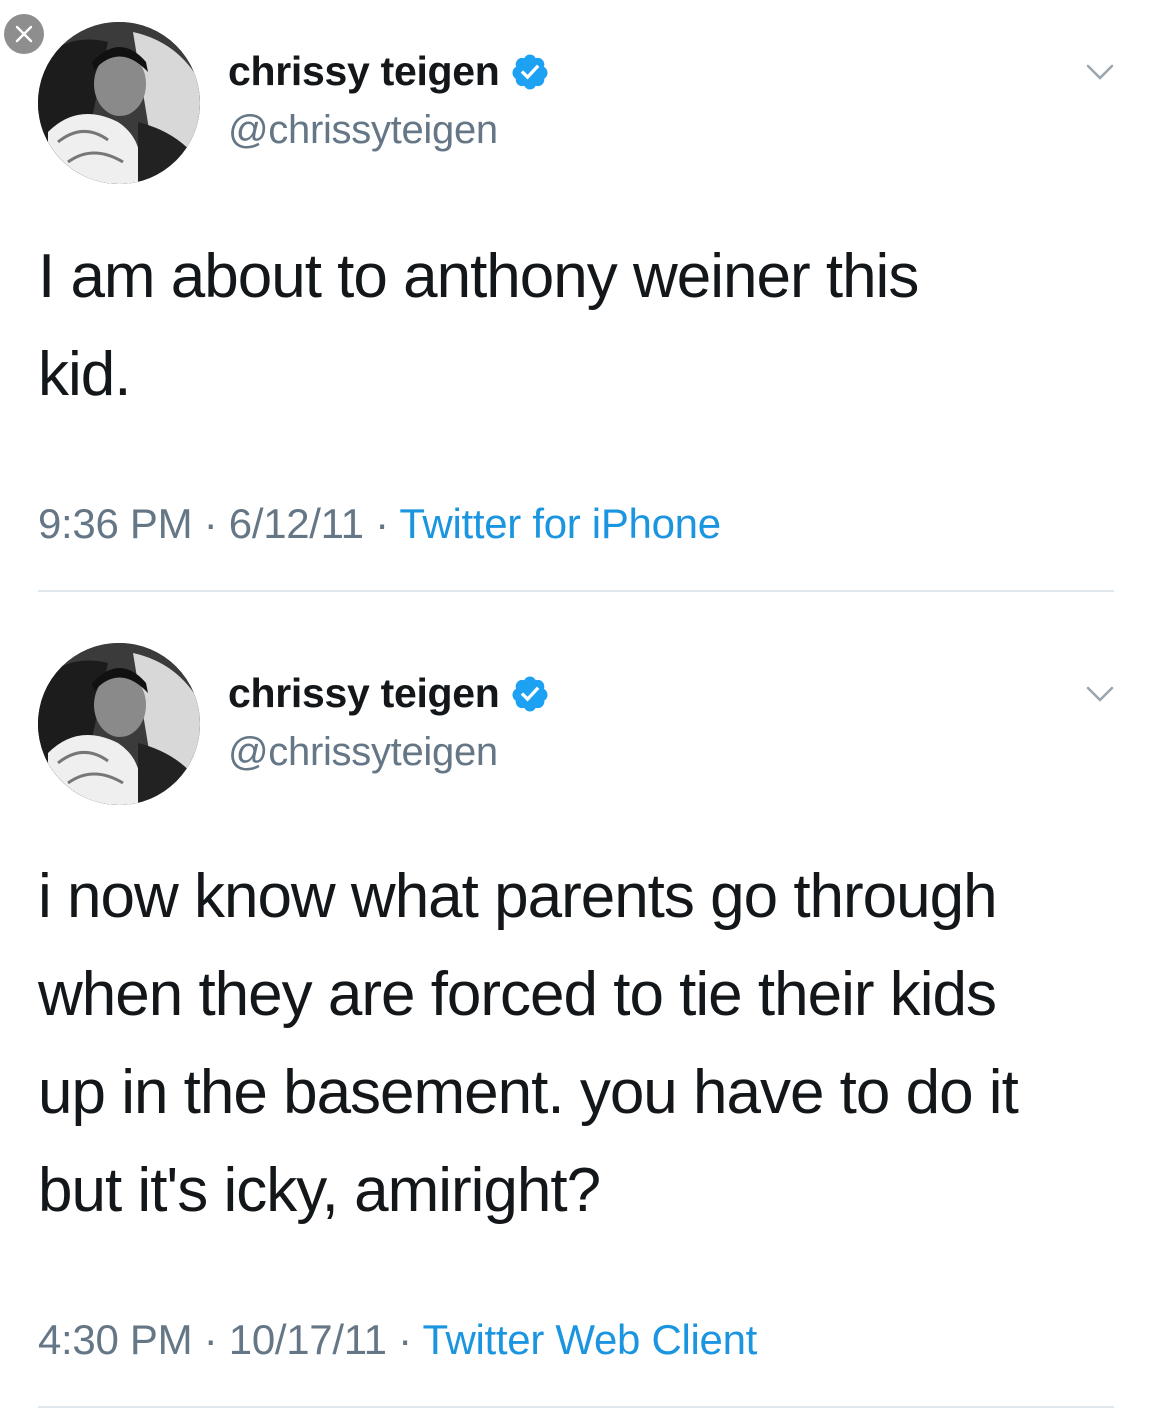  What do you see at coordinates (296, 523) in the screenshot?
I see `tweet-date: 6/12/11` at bounding box center [296, 523].